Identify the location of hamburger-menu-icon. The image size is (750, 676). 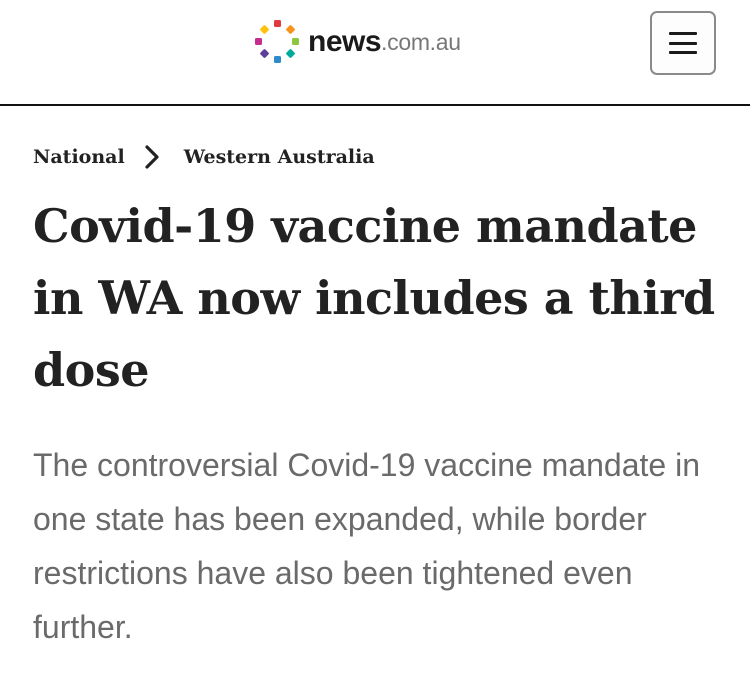
(683, 43).